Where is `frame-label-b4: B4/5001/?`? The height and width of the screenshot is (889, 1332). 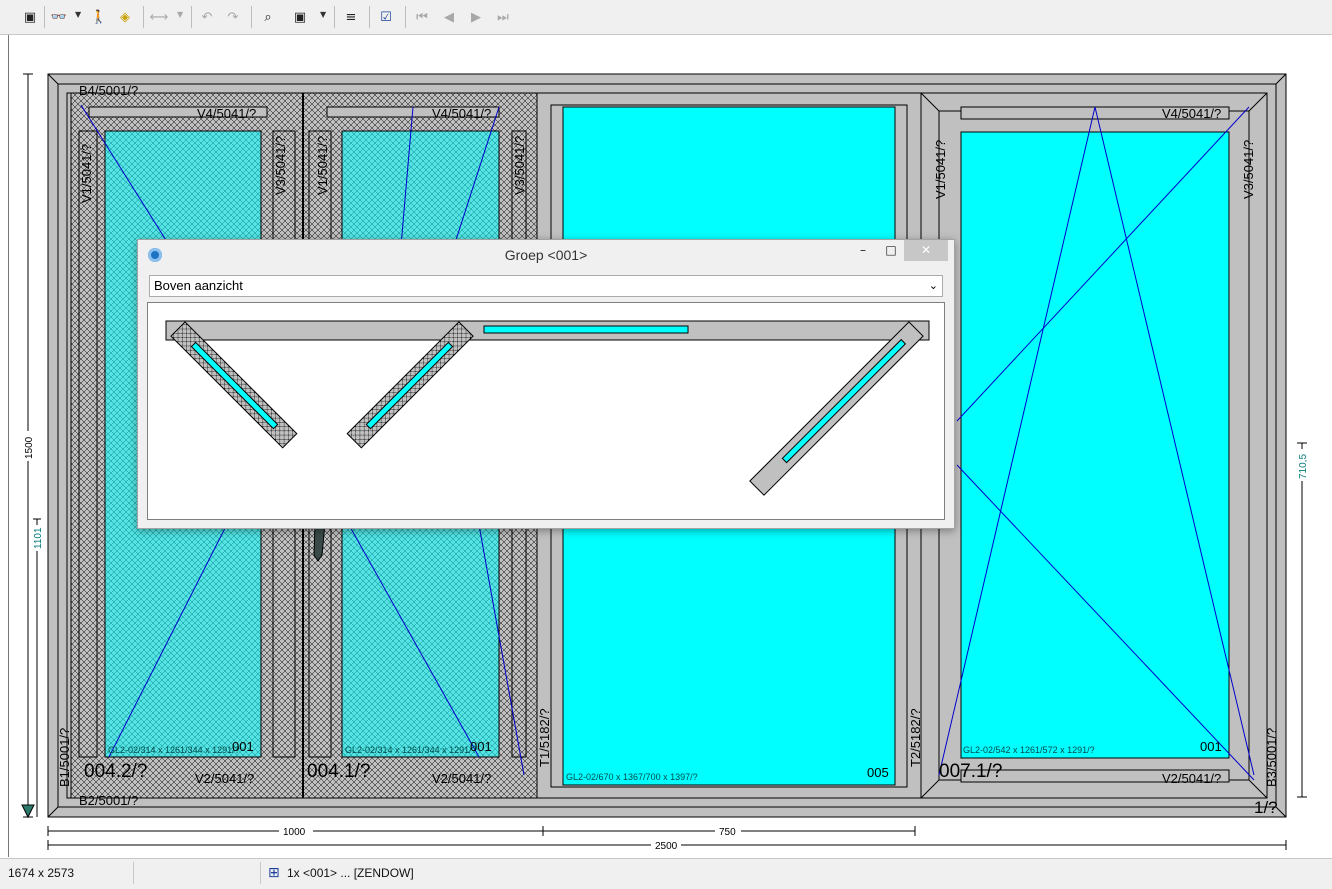
frame-label-b4: B4/5001/? is located at coordinates (108, 90).